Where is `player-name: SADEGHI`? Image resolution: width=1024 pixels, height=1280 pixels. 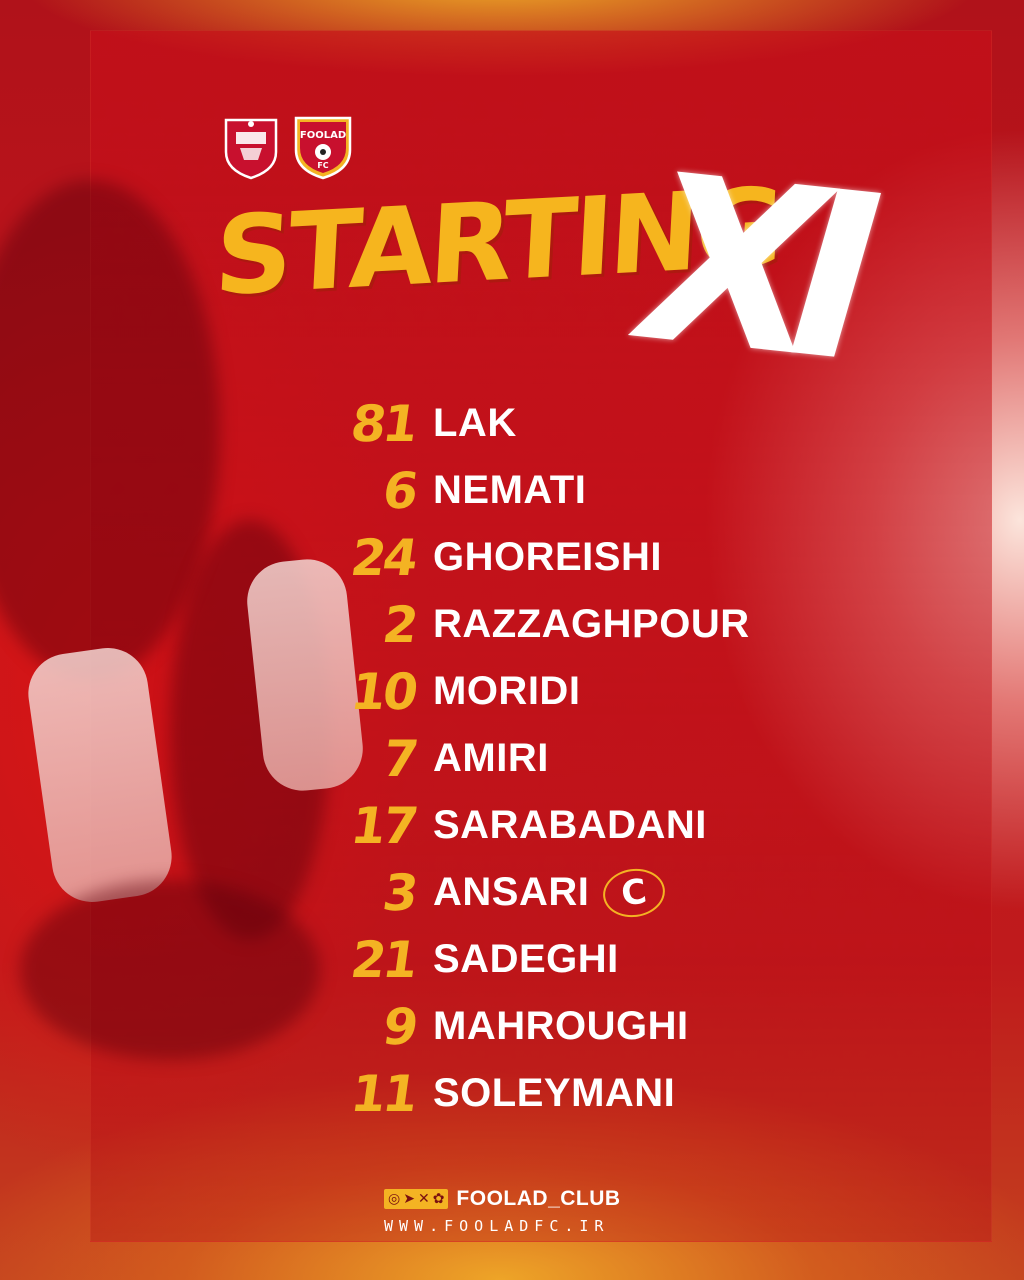
player-name: SADEGHI is located at coordinates (526, 959).